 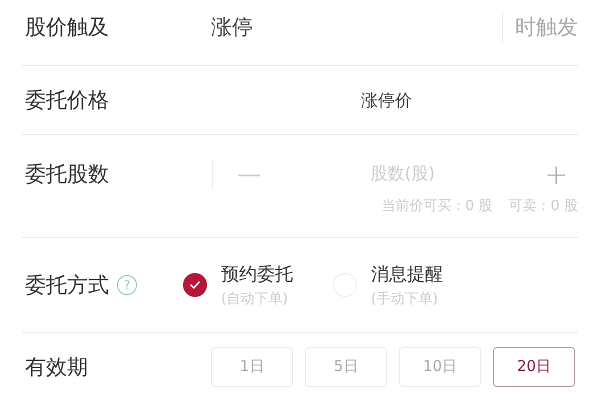 What do you see at coordinates (56, 367) in the screenshot?
I see `field-label: 有效期` at bounding box center [56, 367].